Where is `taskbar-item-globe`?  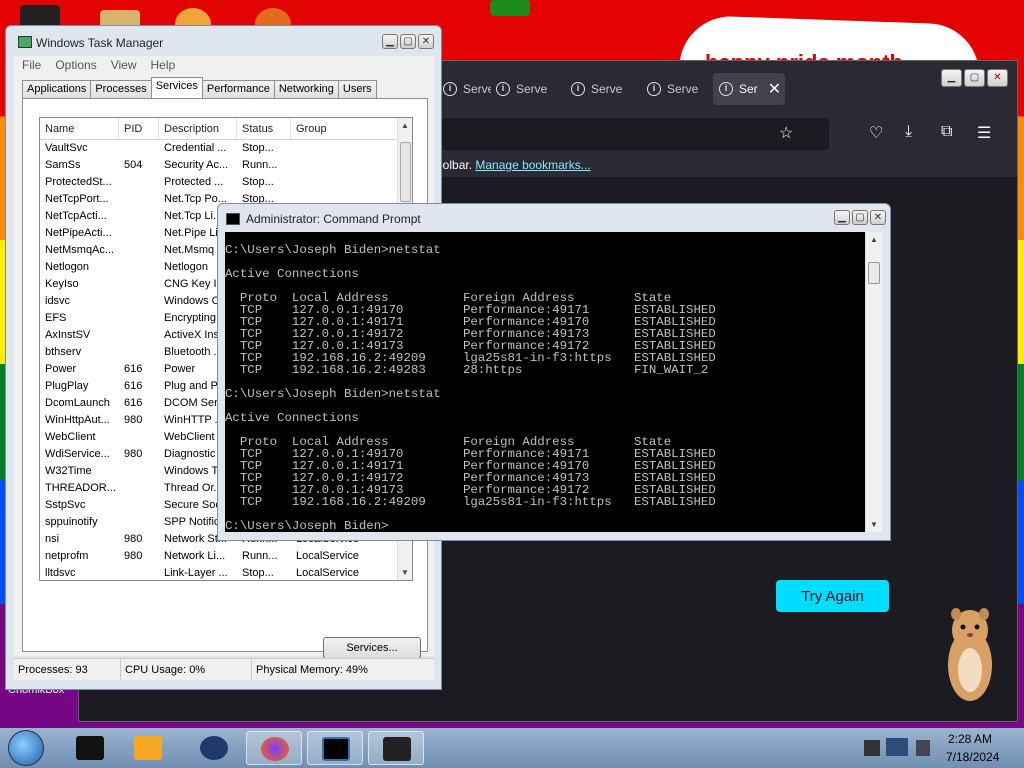 taskbar-item-globe is located at coordinates (214, 748).